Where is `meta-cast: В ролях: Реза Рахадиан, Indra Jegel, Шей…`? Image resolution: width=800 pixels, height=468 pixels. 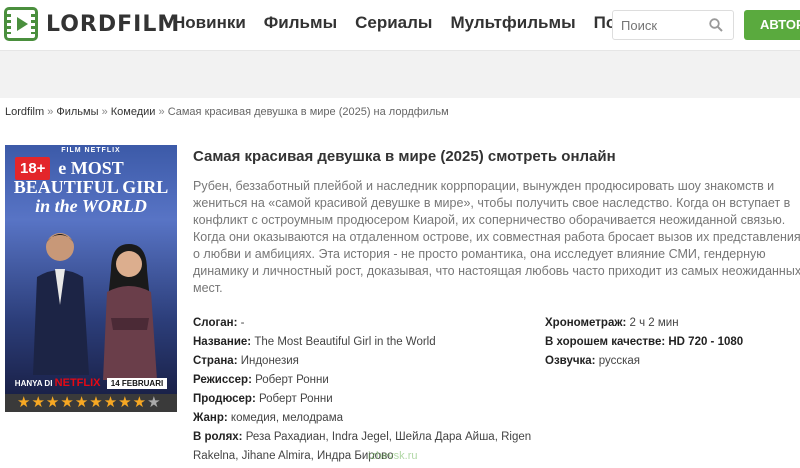 meta-cast: В ролях: Реза Рахадиан, Indra Jegel, Шей… is located at coordinates (363, 447).